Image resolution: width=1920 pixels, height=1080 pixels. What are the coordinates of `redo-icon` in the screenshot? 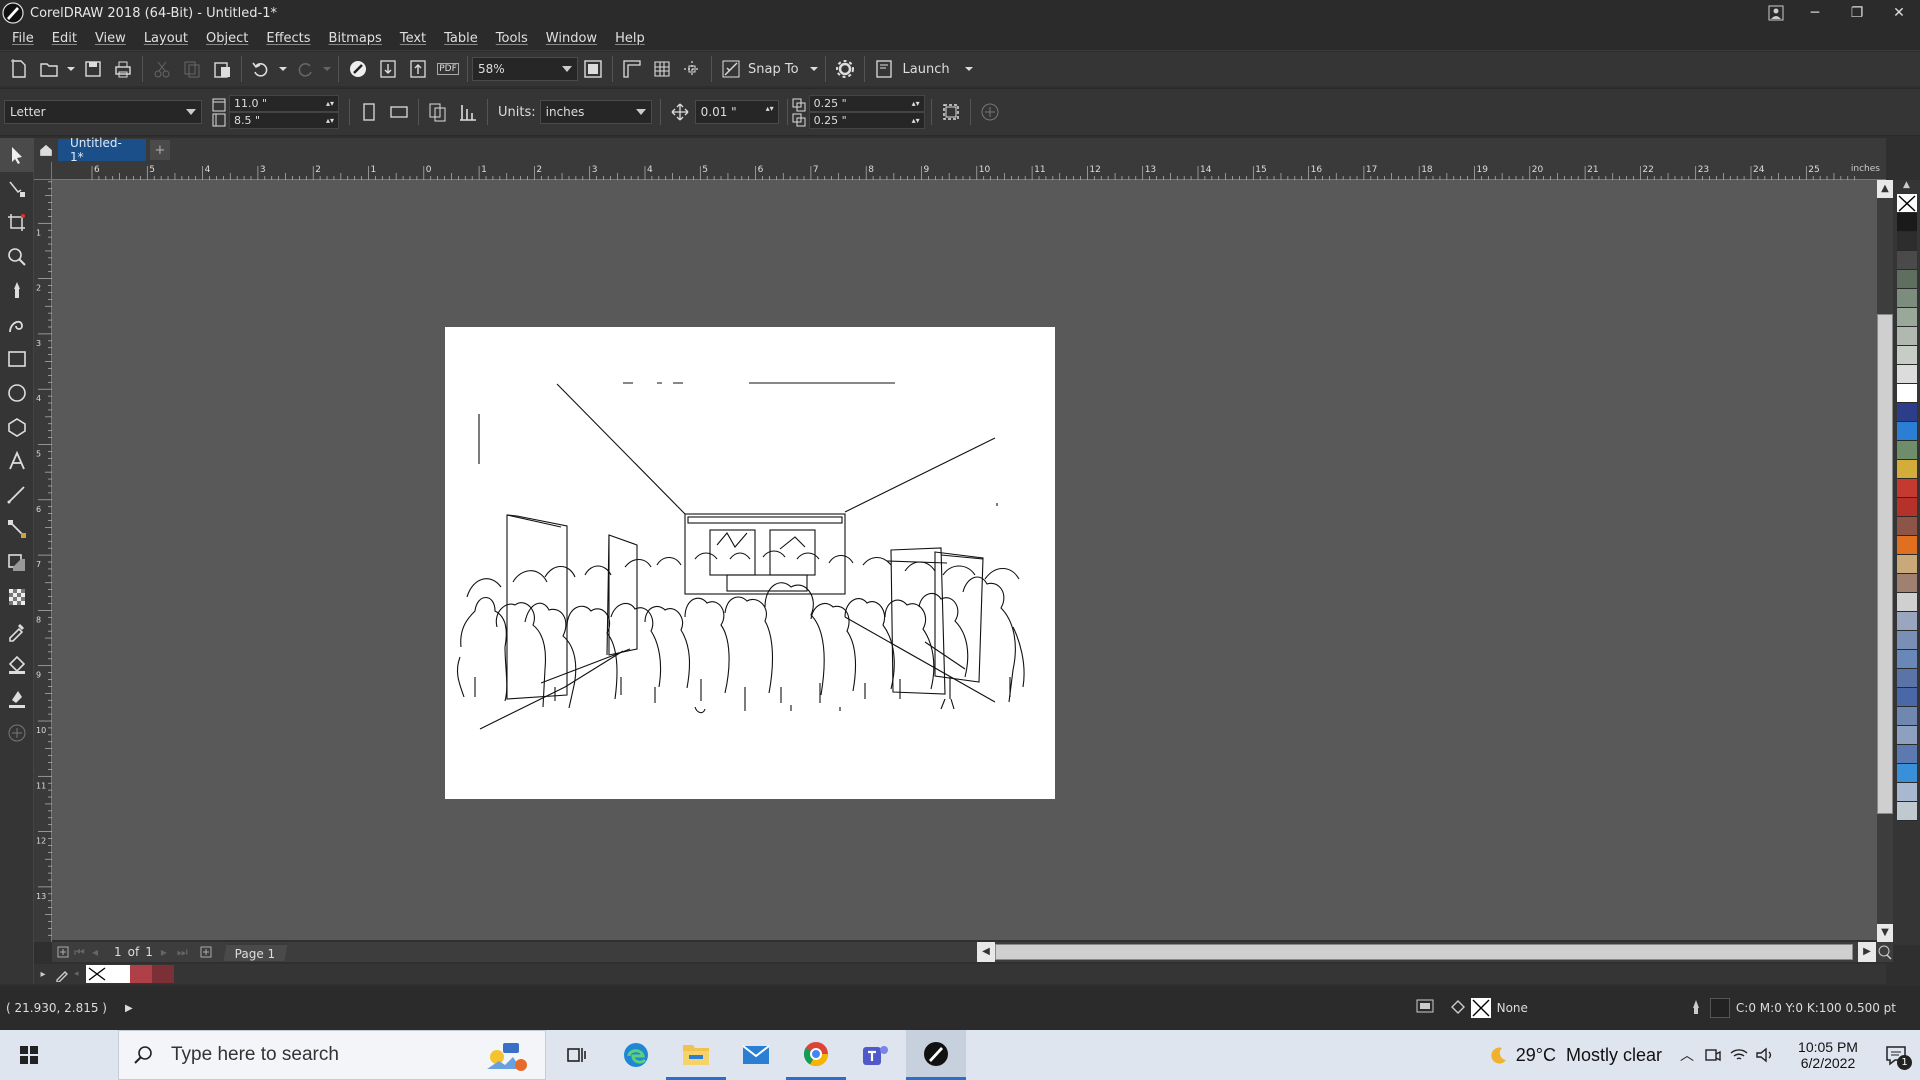 It's located at (305, 69).